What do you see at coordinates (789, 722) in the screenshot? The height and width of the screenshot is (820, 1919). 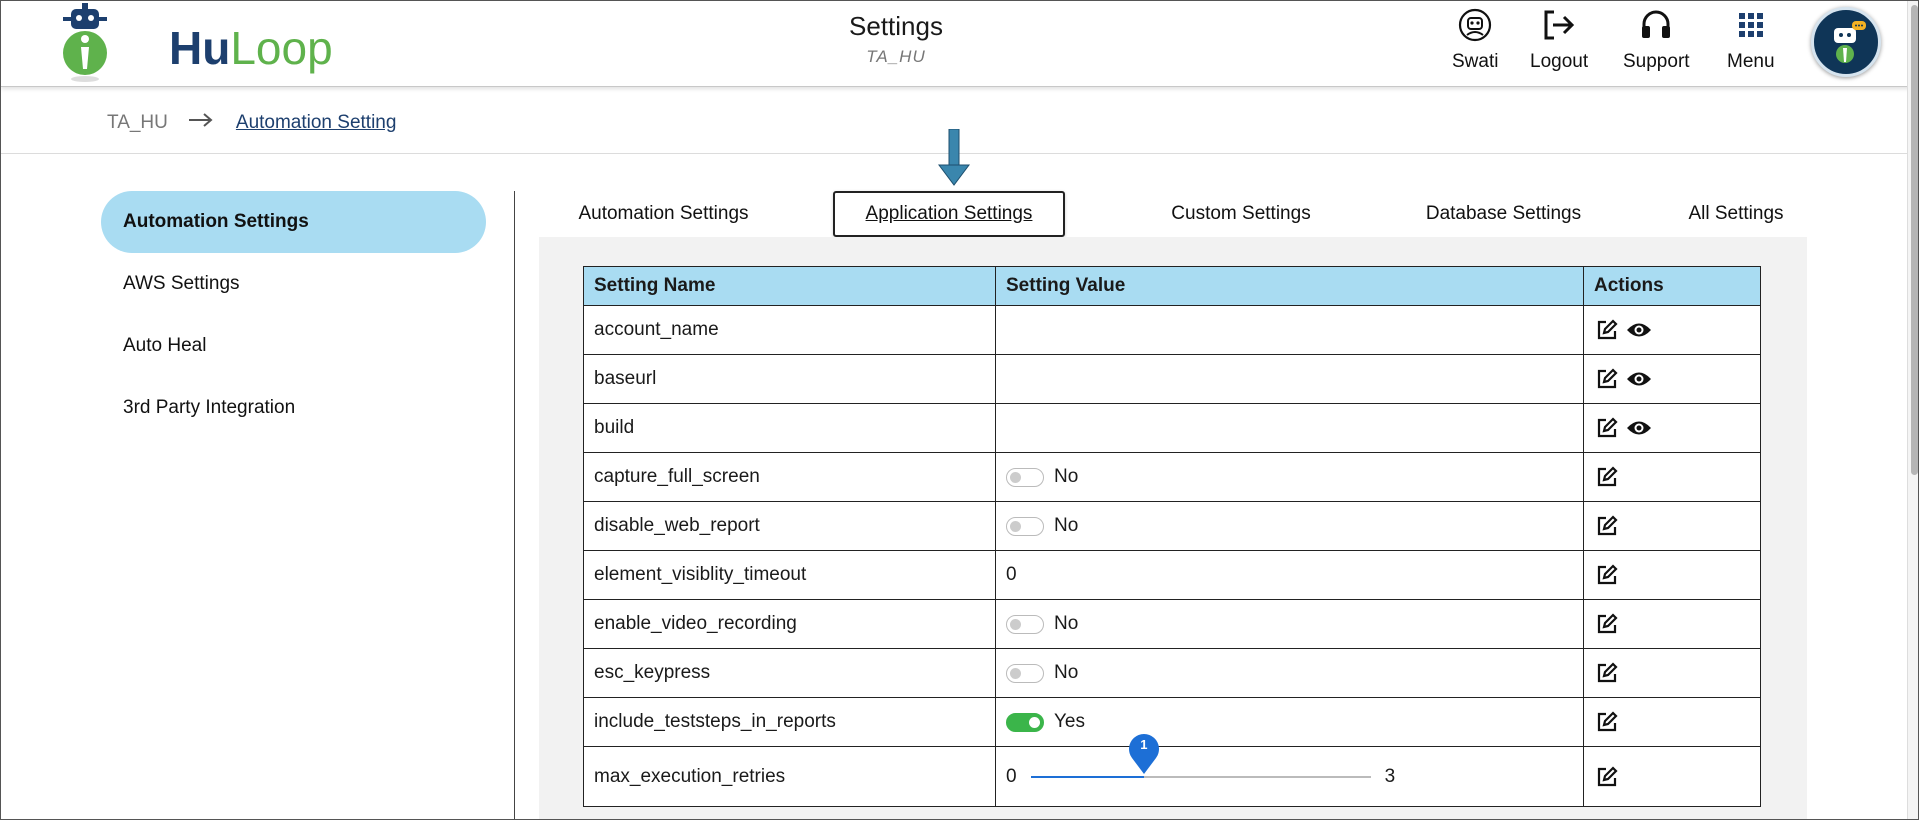 I see `setting-name-cell: include_teststeps_in_reports` at bounding box center [789, 722].